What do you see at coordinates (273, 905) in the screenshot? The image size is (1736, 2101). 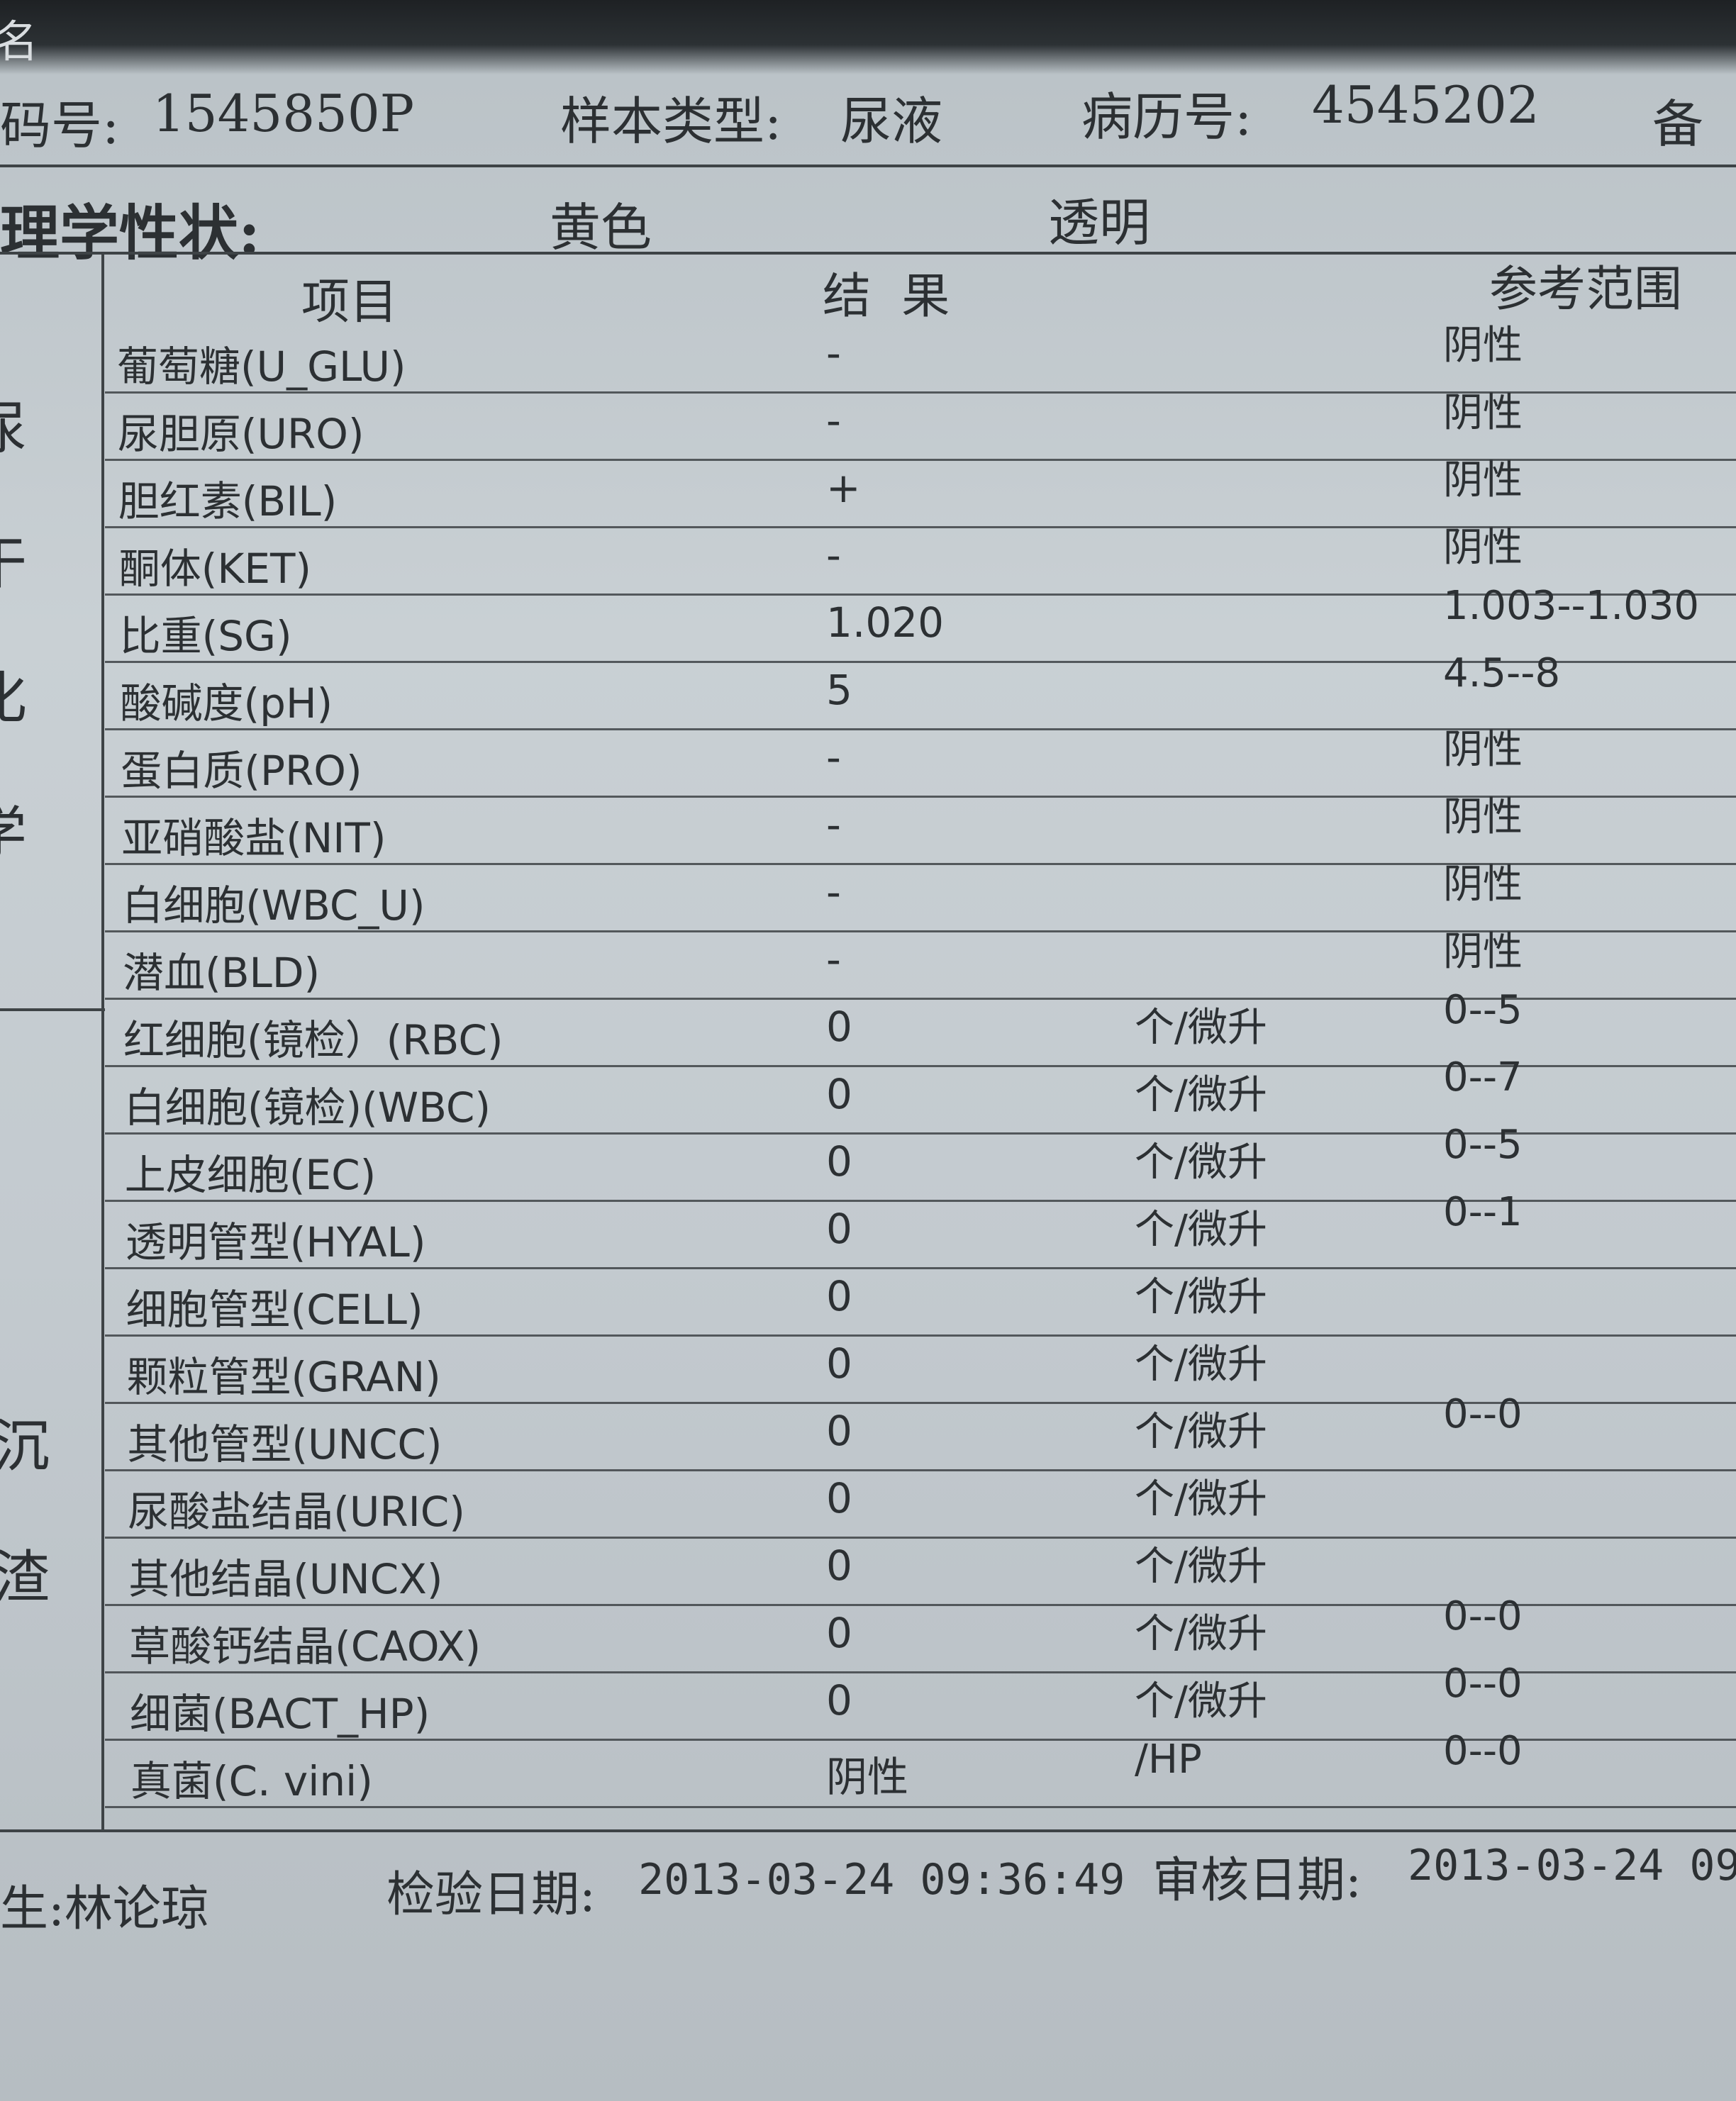 I see `row-item: 白细胞(WBC_U)` at bounding box center [273, 905].